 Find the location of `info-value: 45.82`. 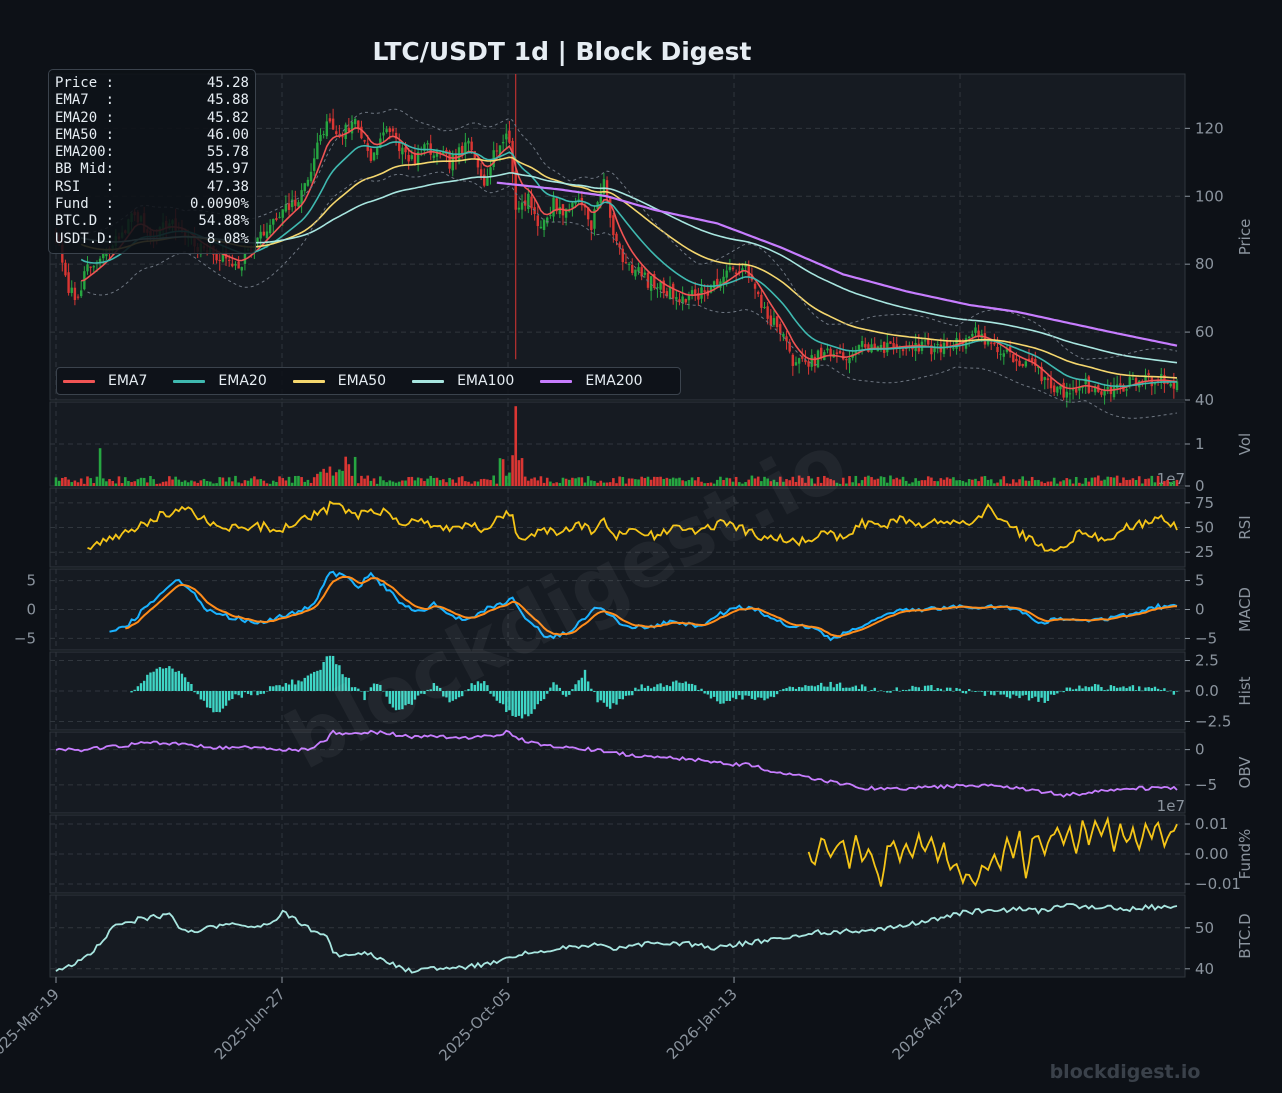

info-value: 45.82 is located at coordinates (227, 117).